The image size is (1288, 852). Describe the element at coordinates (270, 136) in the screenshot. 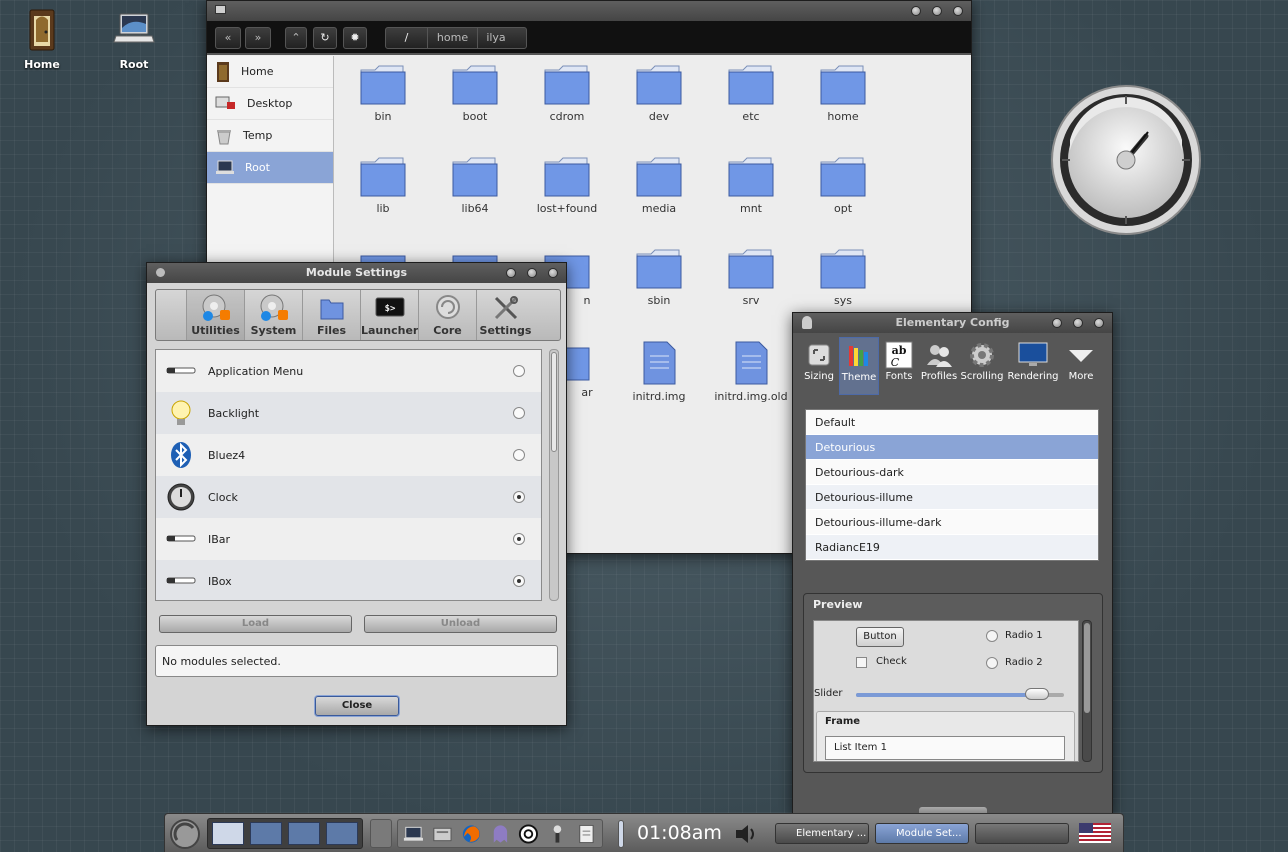

I see `sidebar-item-temp: Temp` at that location.